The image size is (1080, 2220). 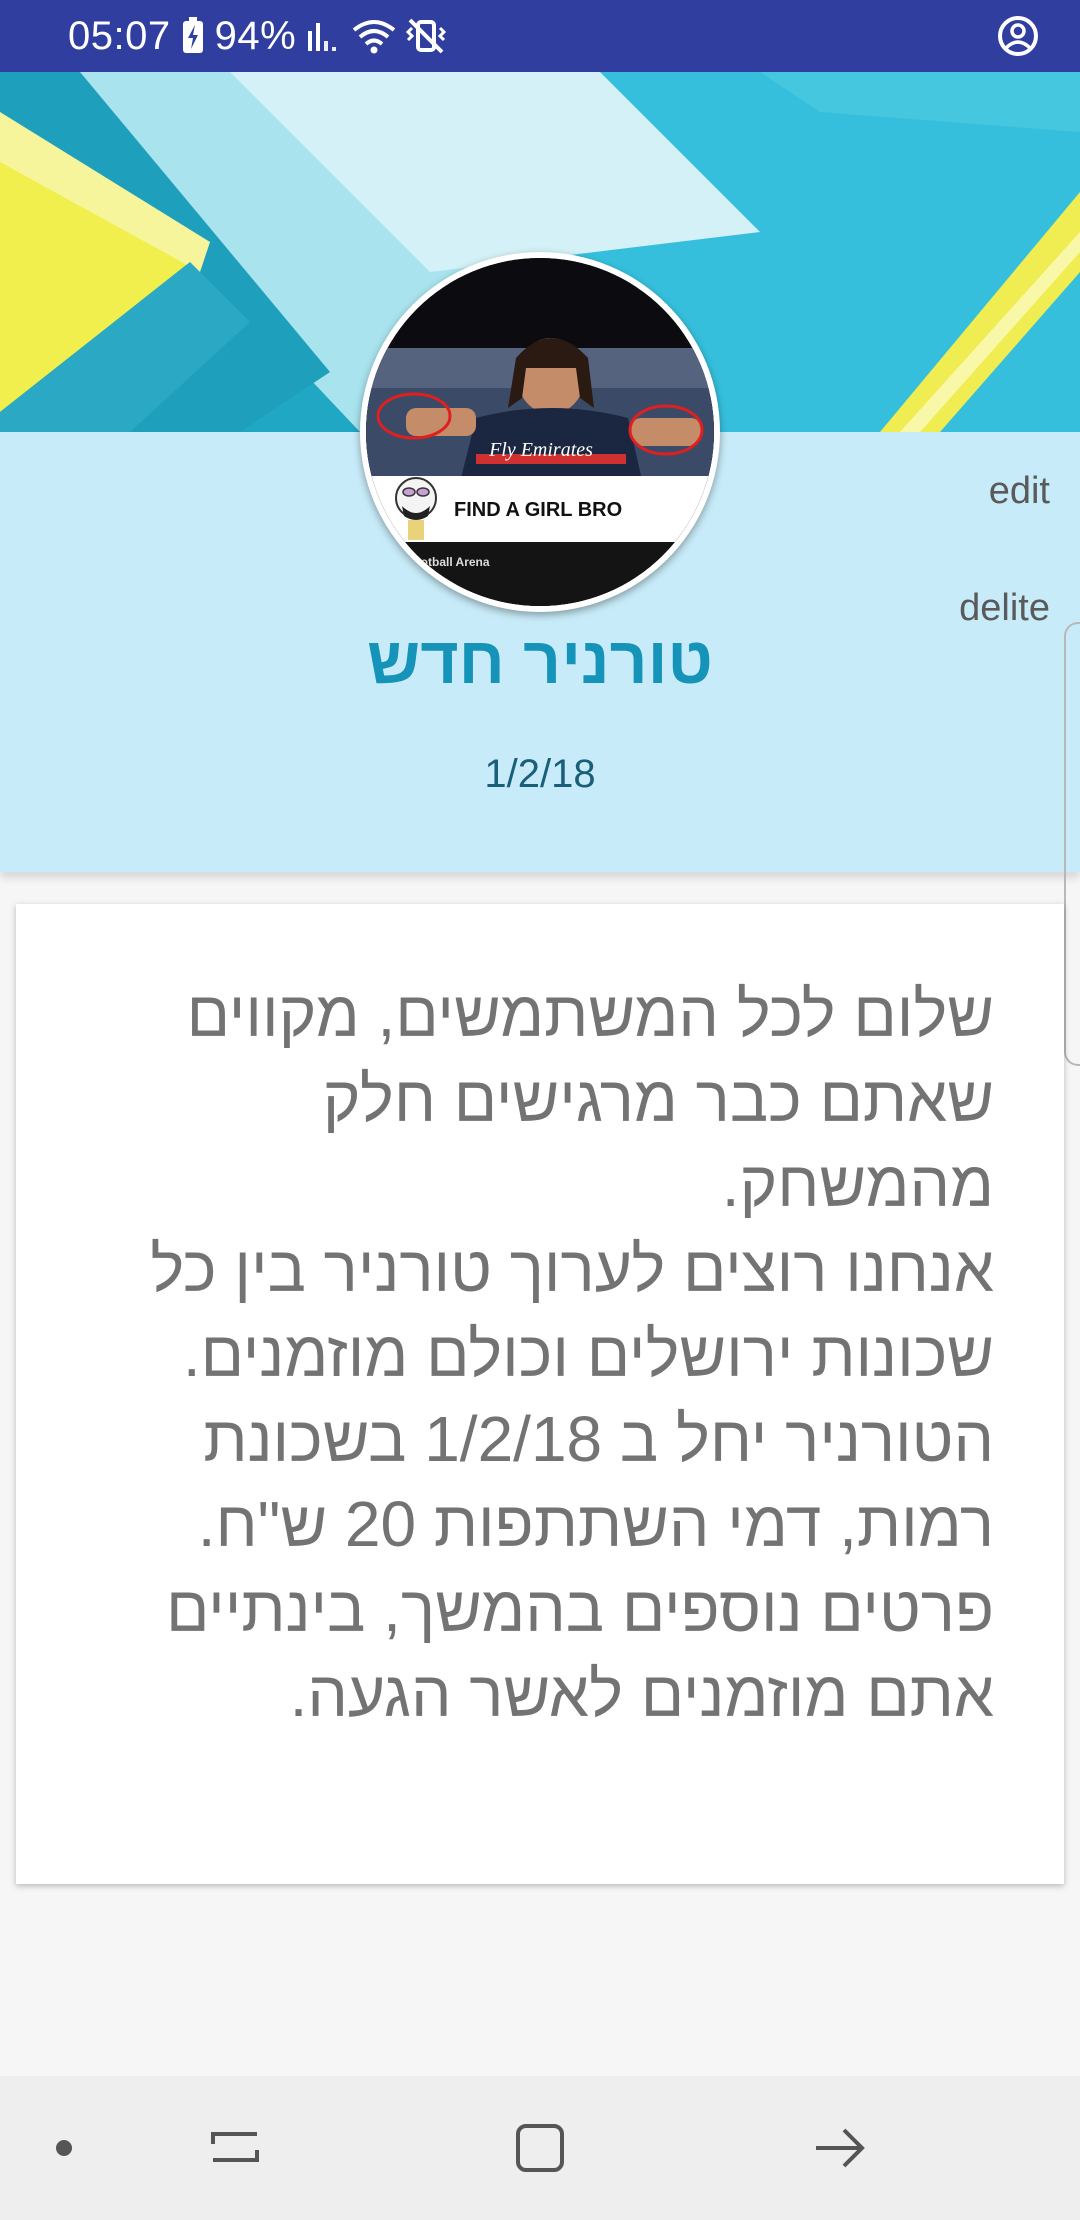 I want to click on dot-icon, so click(x=64, y=2148).